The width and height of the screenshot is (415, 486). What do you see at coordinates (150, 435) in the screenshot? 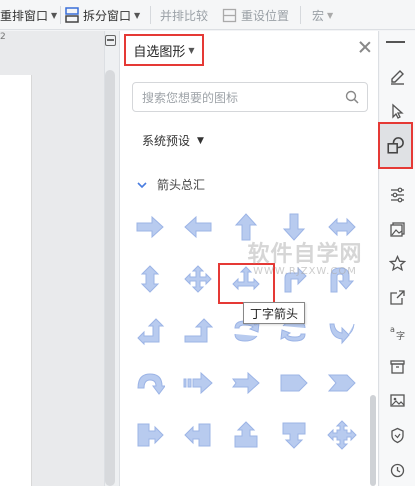
I see `right-arrow-callout-shape` at bounding box center [150, 435].